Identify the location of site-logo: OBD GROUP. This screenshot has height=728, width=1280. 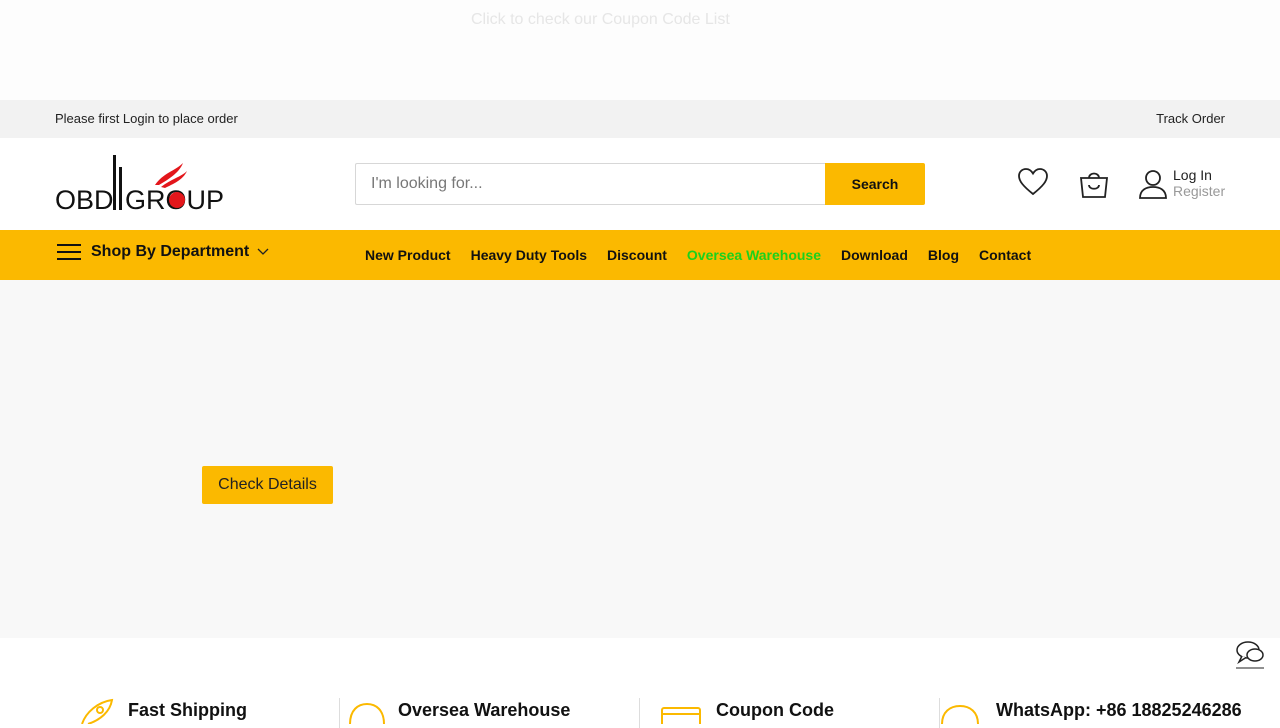
(141, 183).